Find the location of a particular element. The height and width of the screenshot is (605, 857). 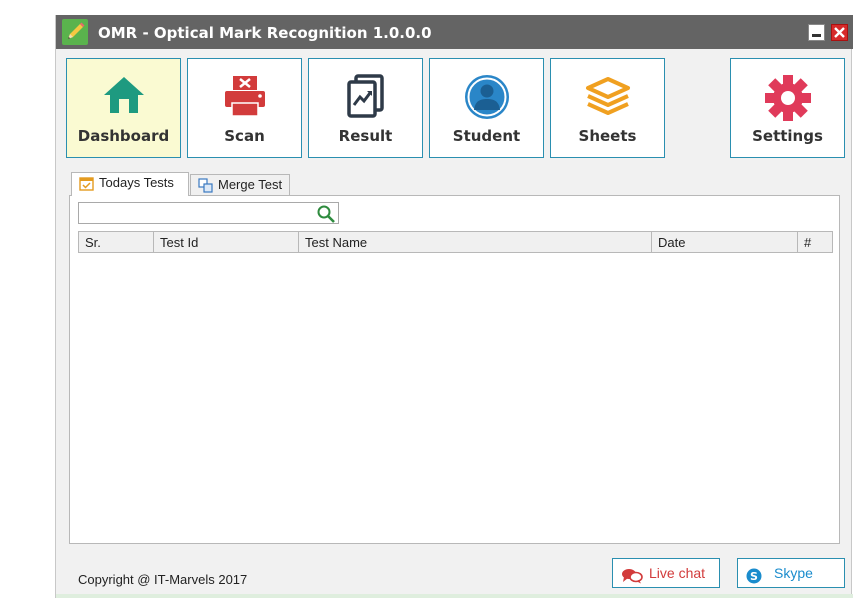

search-icon is located at coordinates (326, 216).